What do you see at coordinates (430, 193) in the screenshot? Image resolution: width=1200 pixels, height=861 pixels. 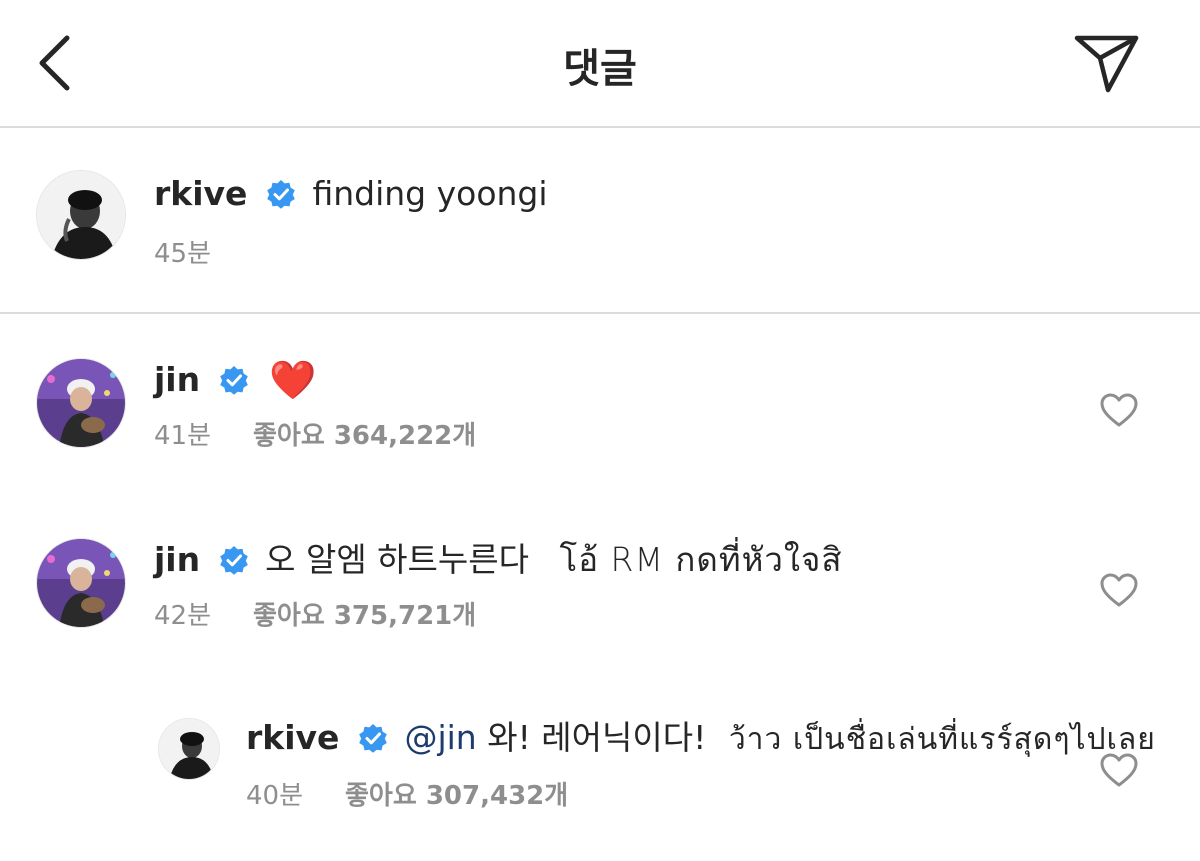 I see `caption-text: finding yoongi` at bounding box center [430, 193].